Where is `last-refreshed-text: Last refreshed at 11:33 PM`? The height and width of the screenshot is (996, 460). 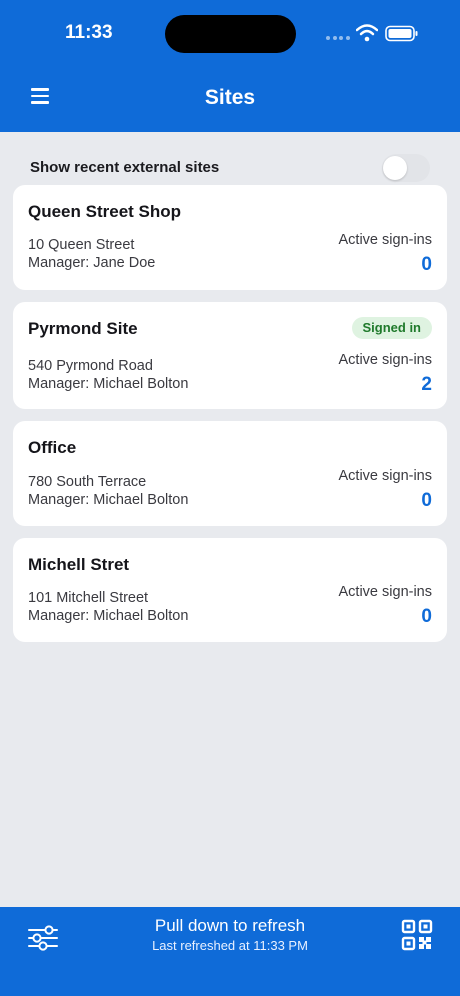 last-refreshed-text: Last refreshed at 11:33 PM is located at coordinates (230, 945).